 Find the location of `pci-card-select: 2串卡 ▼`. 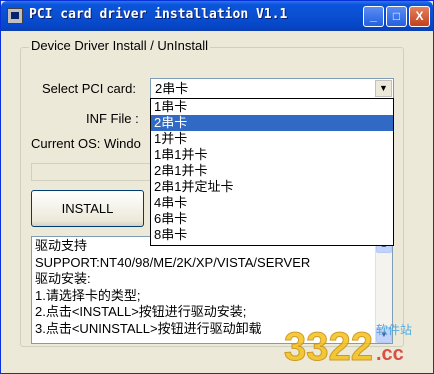

pci-card-select: 2串卡 ▼ is located at coordinates (272, 88).